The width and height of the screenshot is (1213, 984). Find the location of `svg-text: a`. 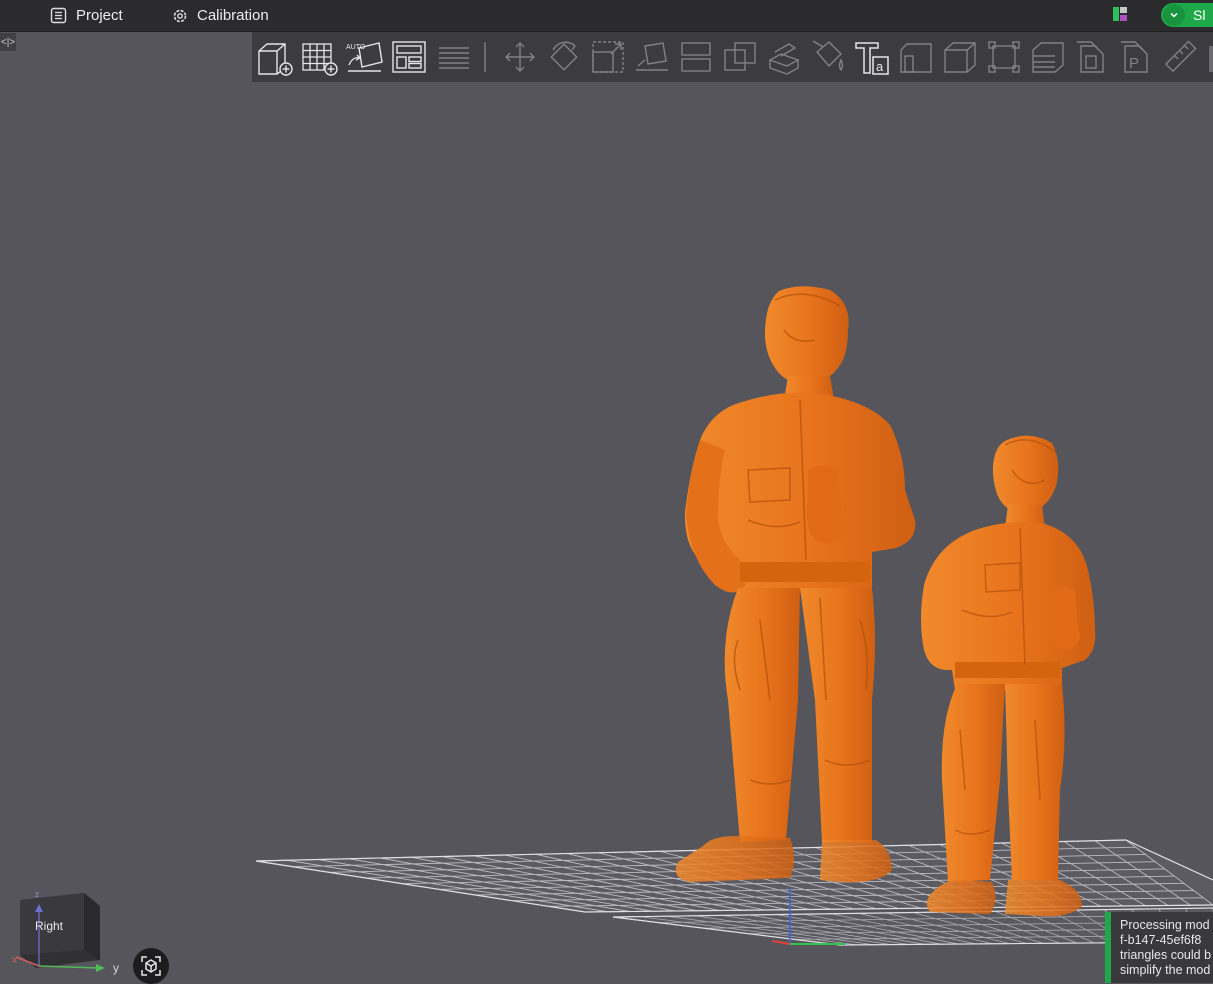

svg-text: a is located at coordinates (880, 66).